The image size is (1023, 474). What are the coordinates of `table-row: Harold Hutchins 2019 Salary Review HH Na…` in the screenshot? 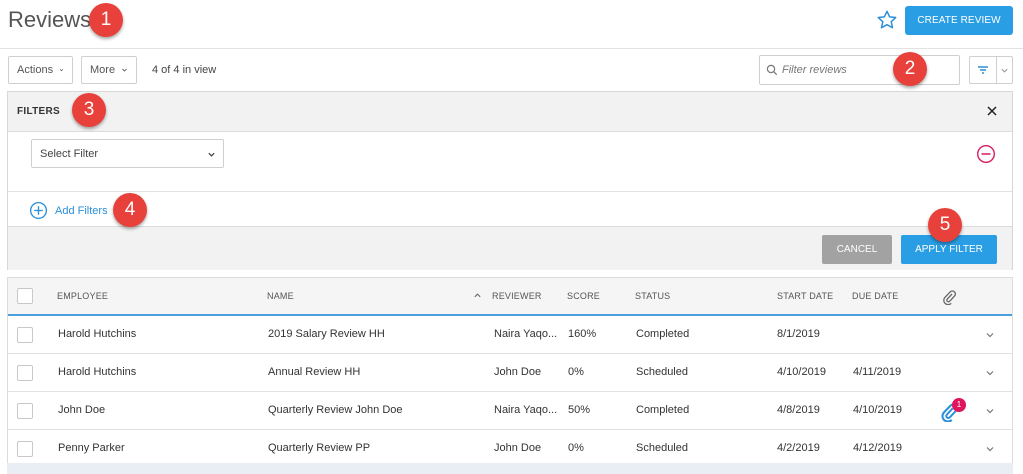 It's located at (510, 335).